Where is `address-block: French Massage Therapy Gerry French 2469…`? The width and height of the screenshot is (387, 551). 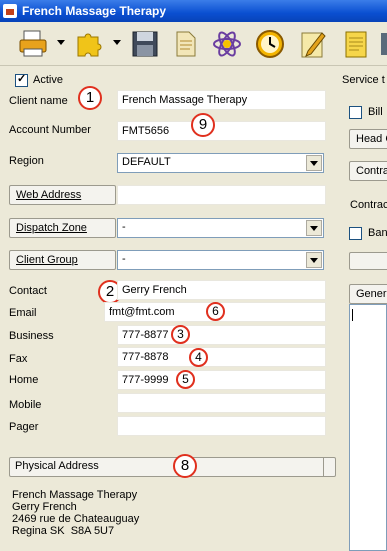
address-block: French Massage Therapy Gerry French 2469… is located at coordinates (75, 513).